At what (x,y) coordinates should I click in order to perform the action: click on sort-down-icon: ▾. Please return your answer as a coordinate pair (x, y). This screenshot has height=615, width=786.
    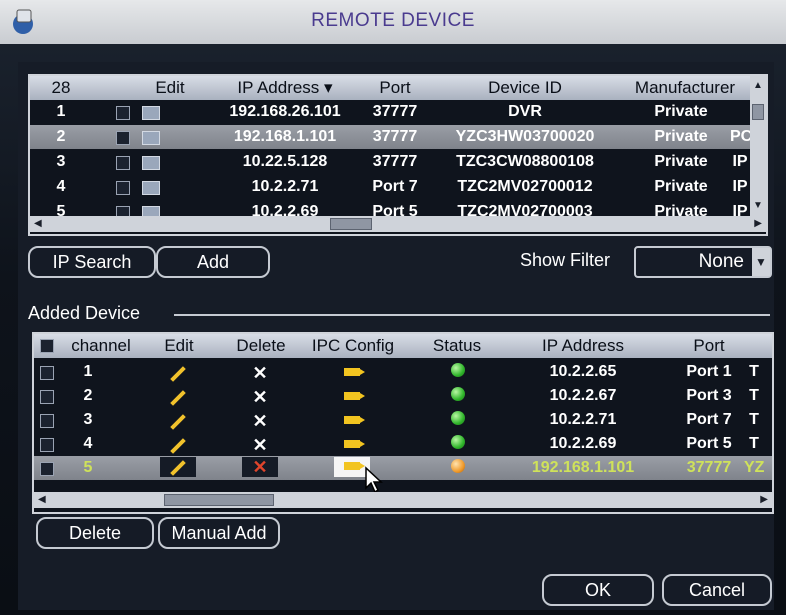
    Looking at the image, I should click on (326, 87).